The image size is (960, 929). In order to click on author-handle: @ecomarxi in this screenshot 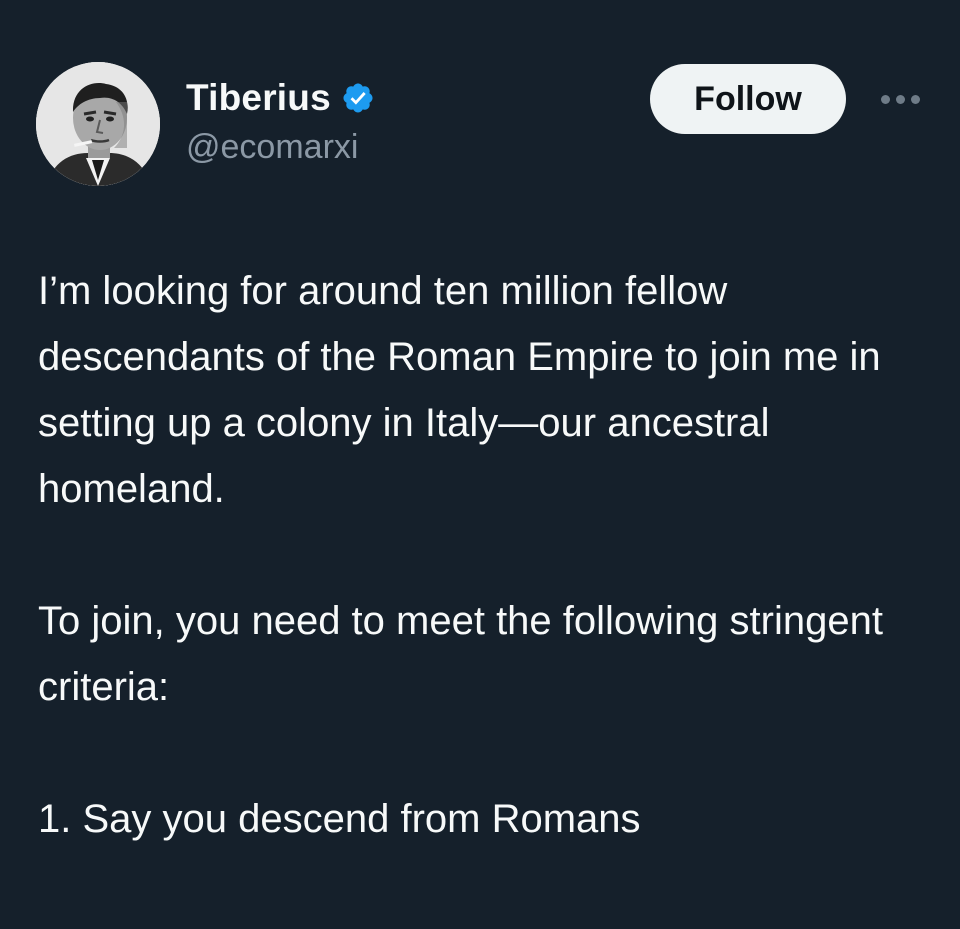, I will do `click(272, 147)`.